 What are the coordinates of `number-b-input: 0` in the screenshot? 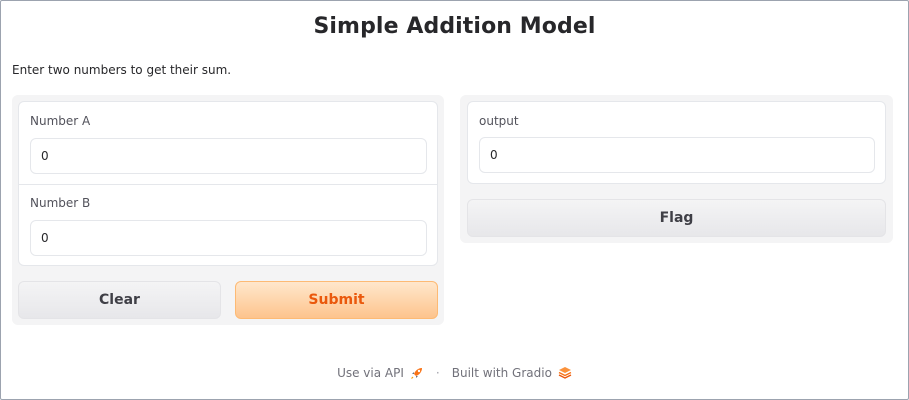 It's located at (228, 238).